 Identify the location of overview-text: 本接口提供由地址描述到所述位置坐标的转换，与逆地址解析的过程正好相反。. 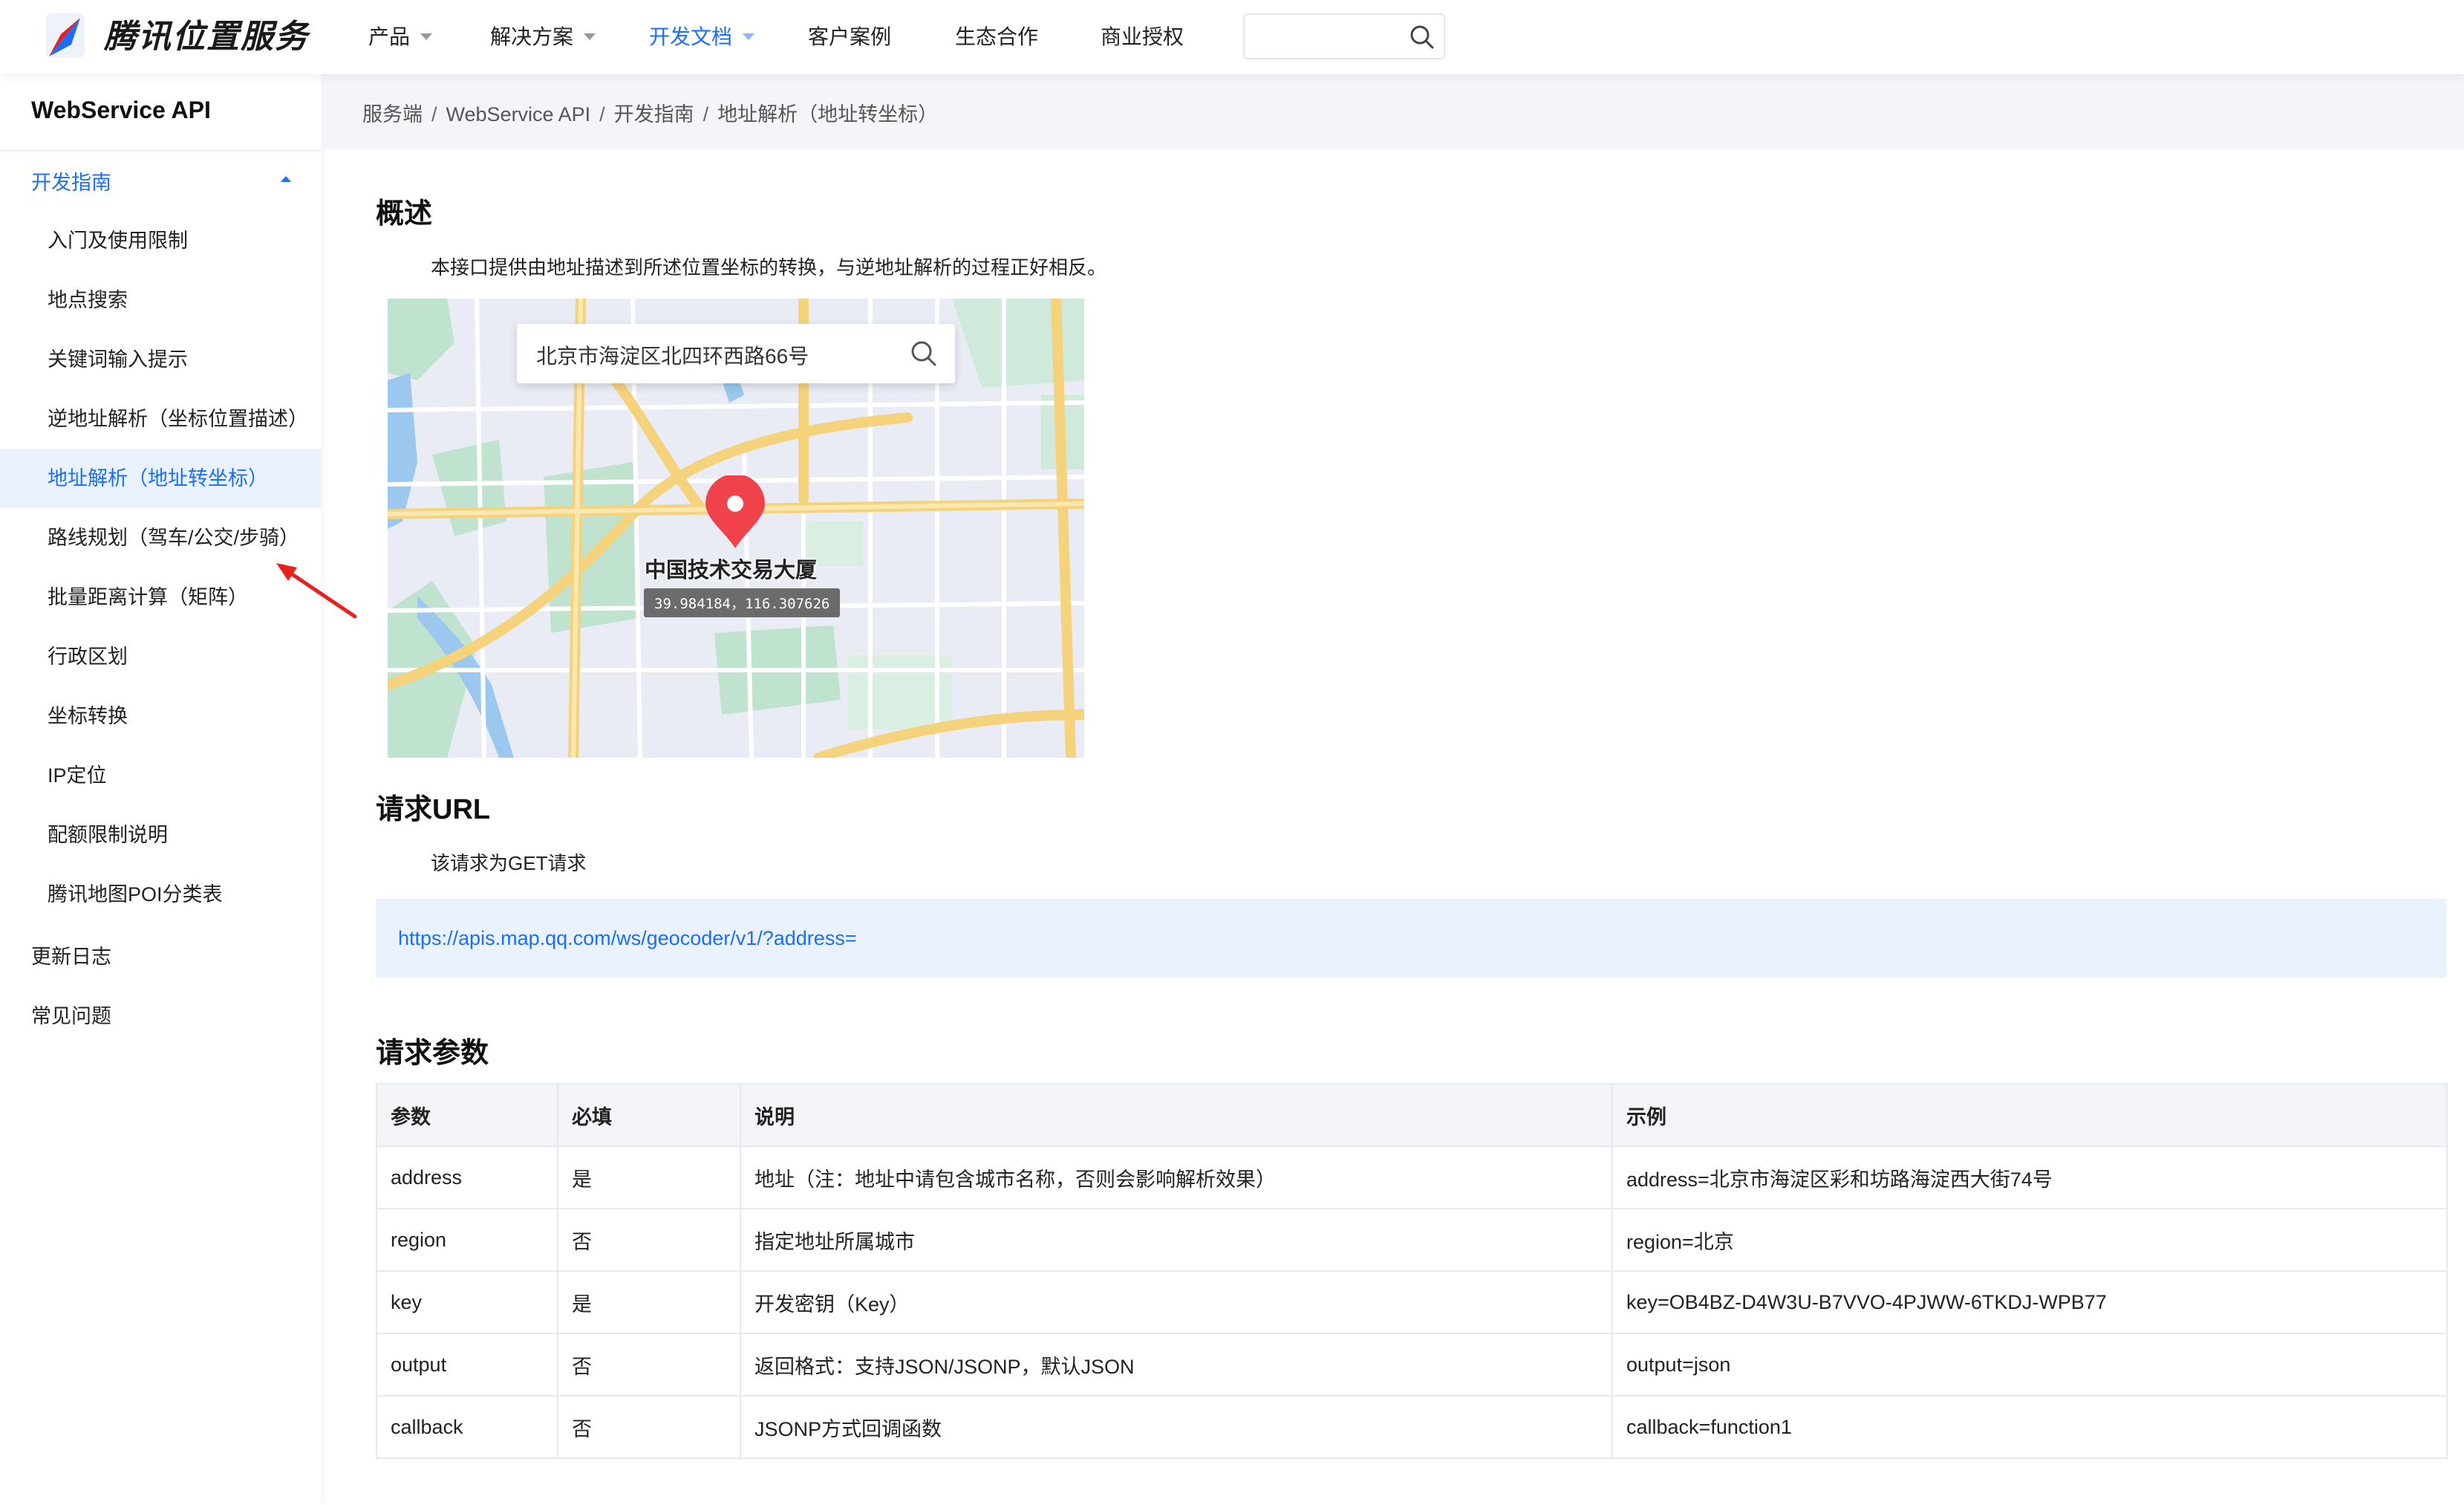
(769, 267).